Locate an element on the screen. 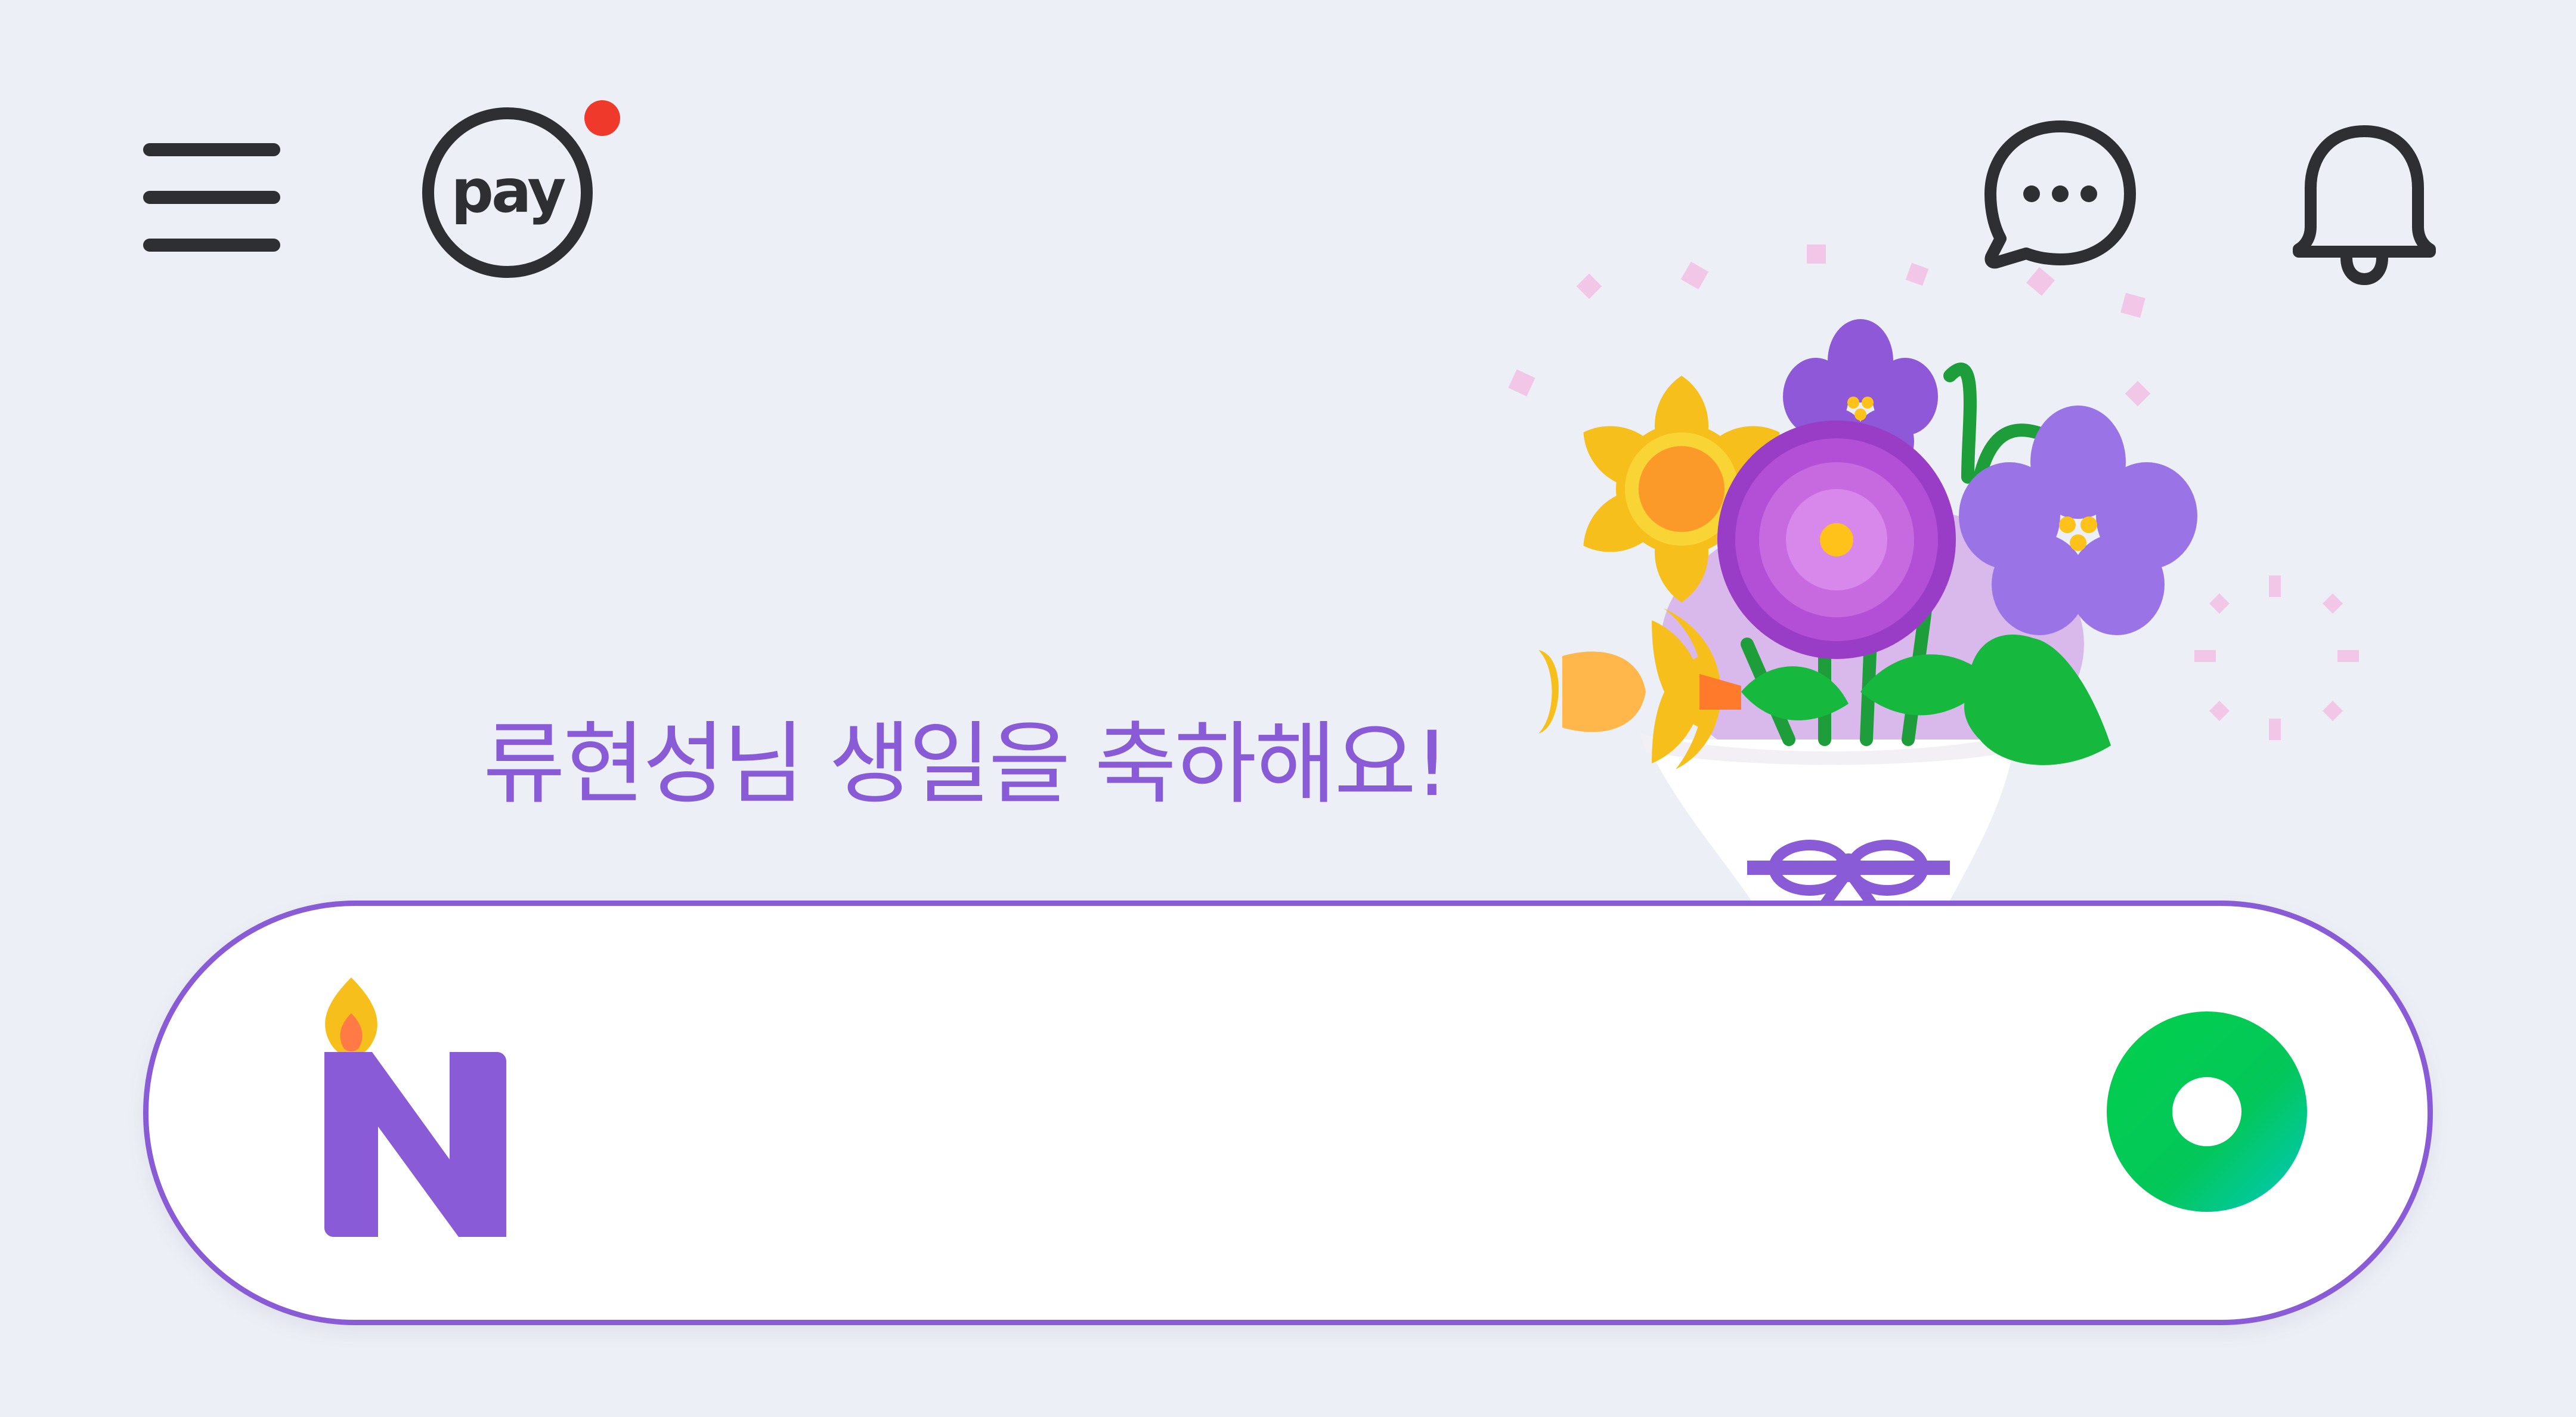  naver-n-birthday-candle-logo is located at coordinates (417, 1106).